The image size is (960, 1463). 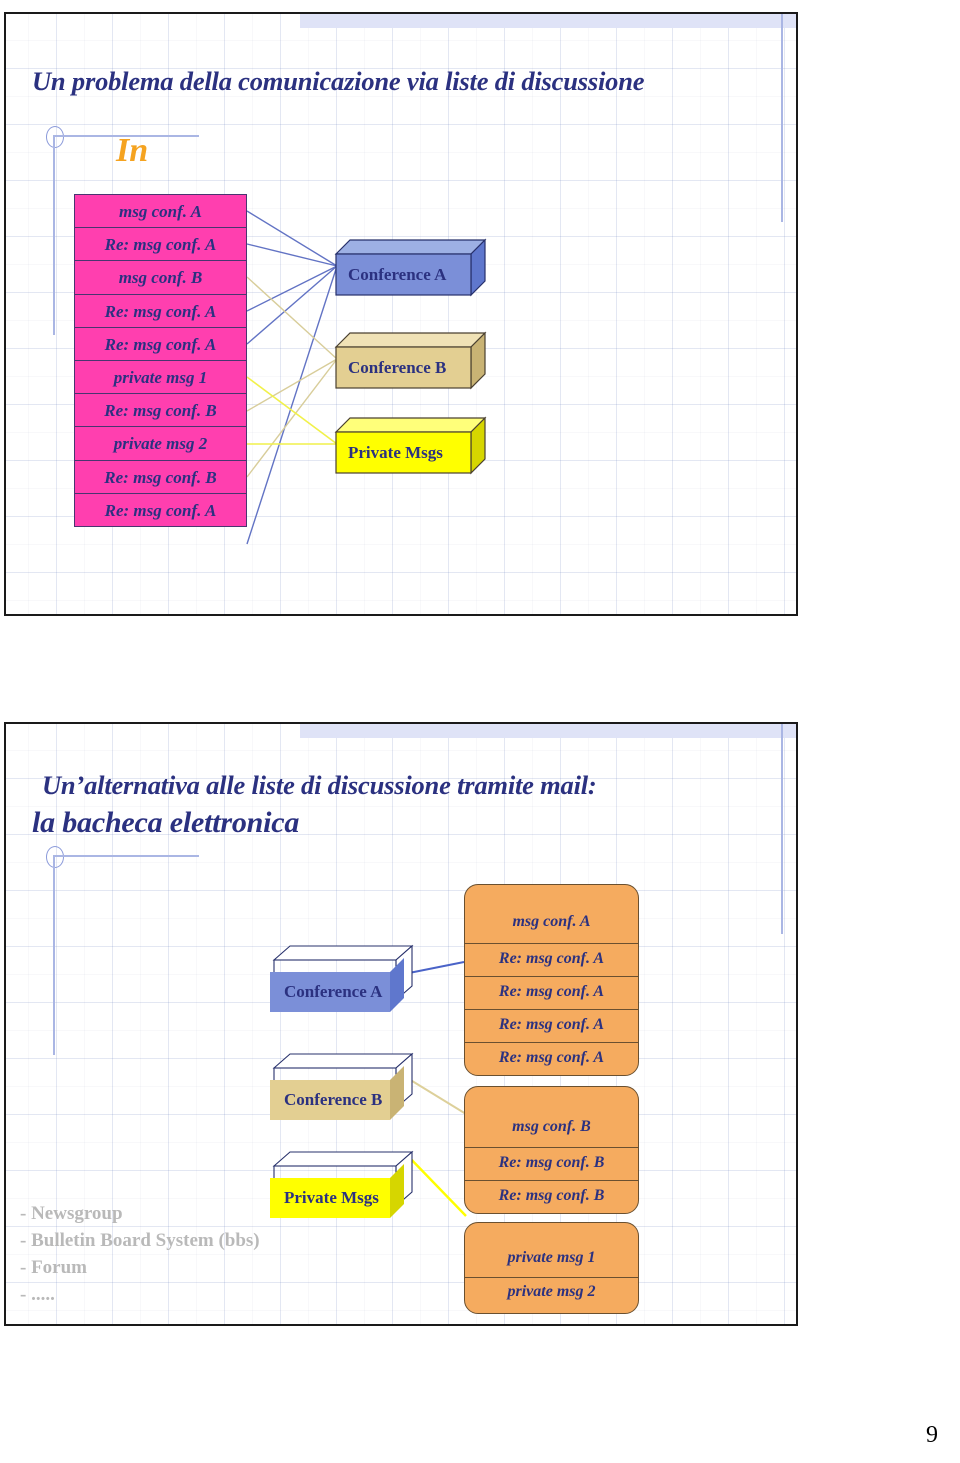 What do you see at coordinates (548, 731) in the screenshot?
I see `slide-2-header-band` at bounding box center [548, 731].